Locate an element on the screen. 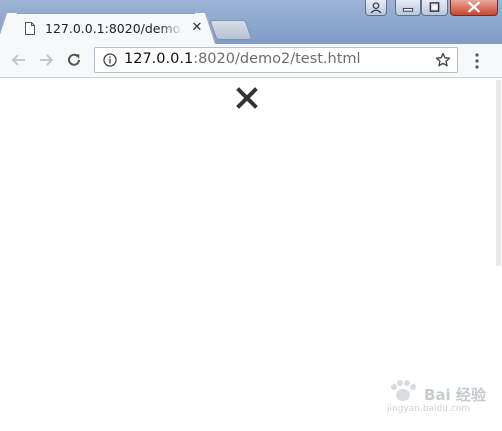 This screenshot has height=431, width=502. vertical-scrollbar is located at coordinates (498, 254).